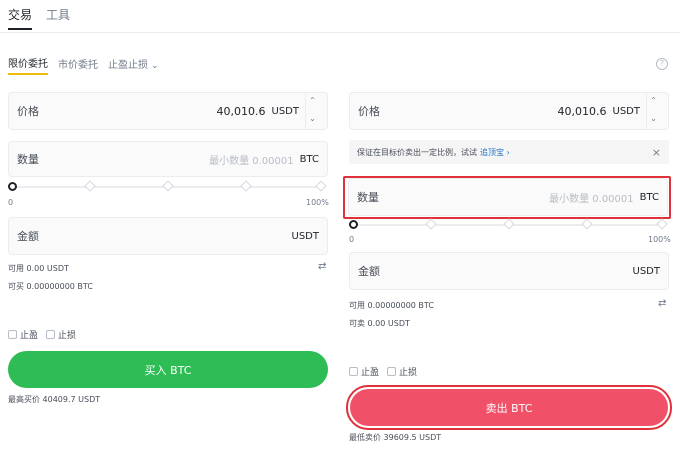  I want to click on sell-best-price: 最低卖价 39609.5 USDT, so click(395, 437).